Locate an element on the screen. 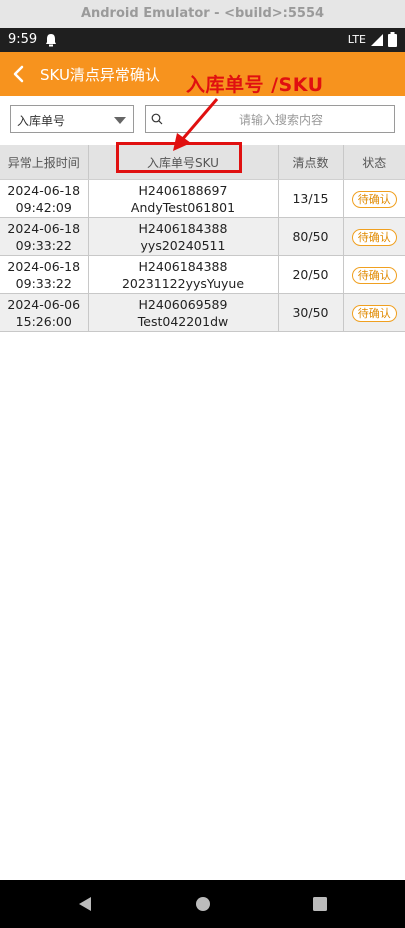  header-count: 清点数 is located at coordinates (311, 162).